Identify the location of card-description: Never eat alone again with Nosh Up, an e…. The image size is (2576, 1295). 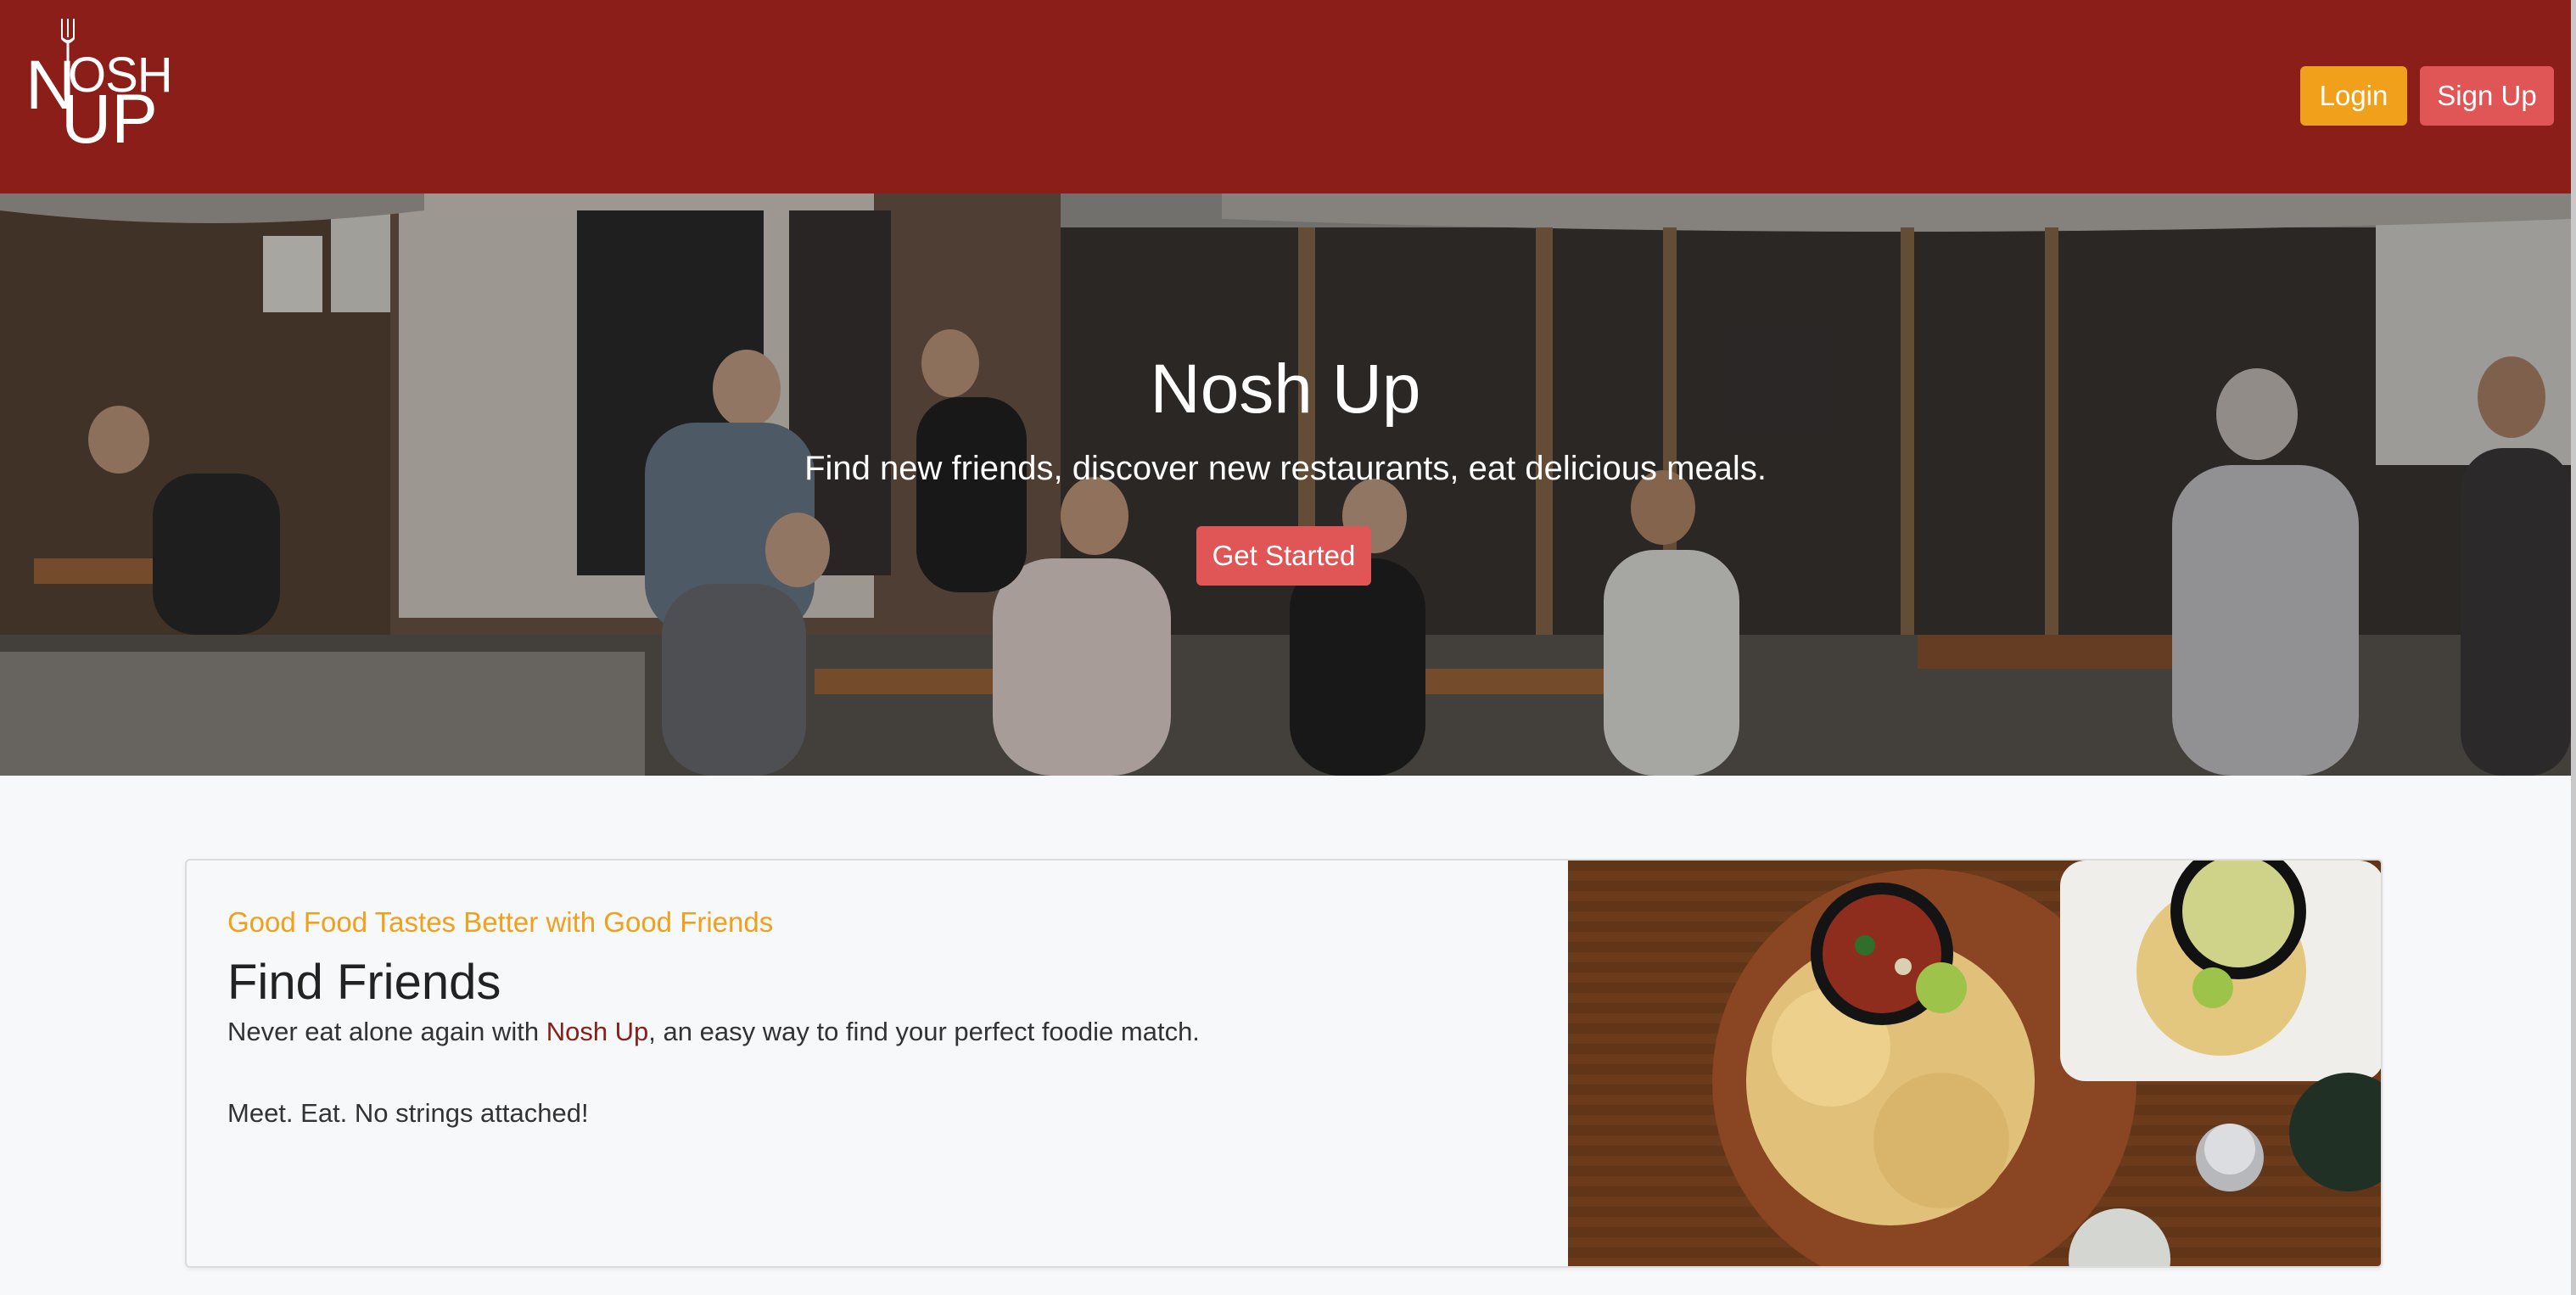
(714, 1032).